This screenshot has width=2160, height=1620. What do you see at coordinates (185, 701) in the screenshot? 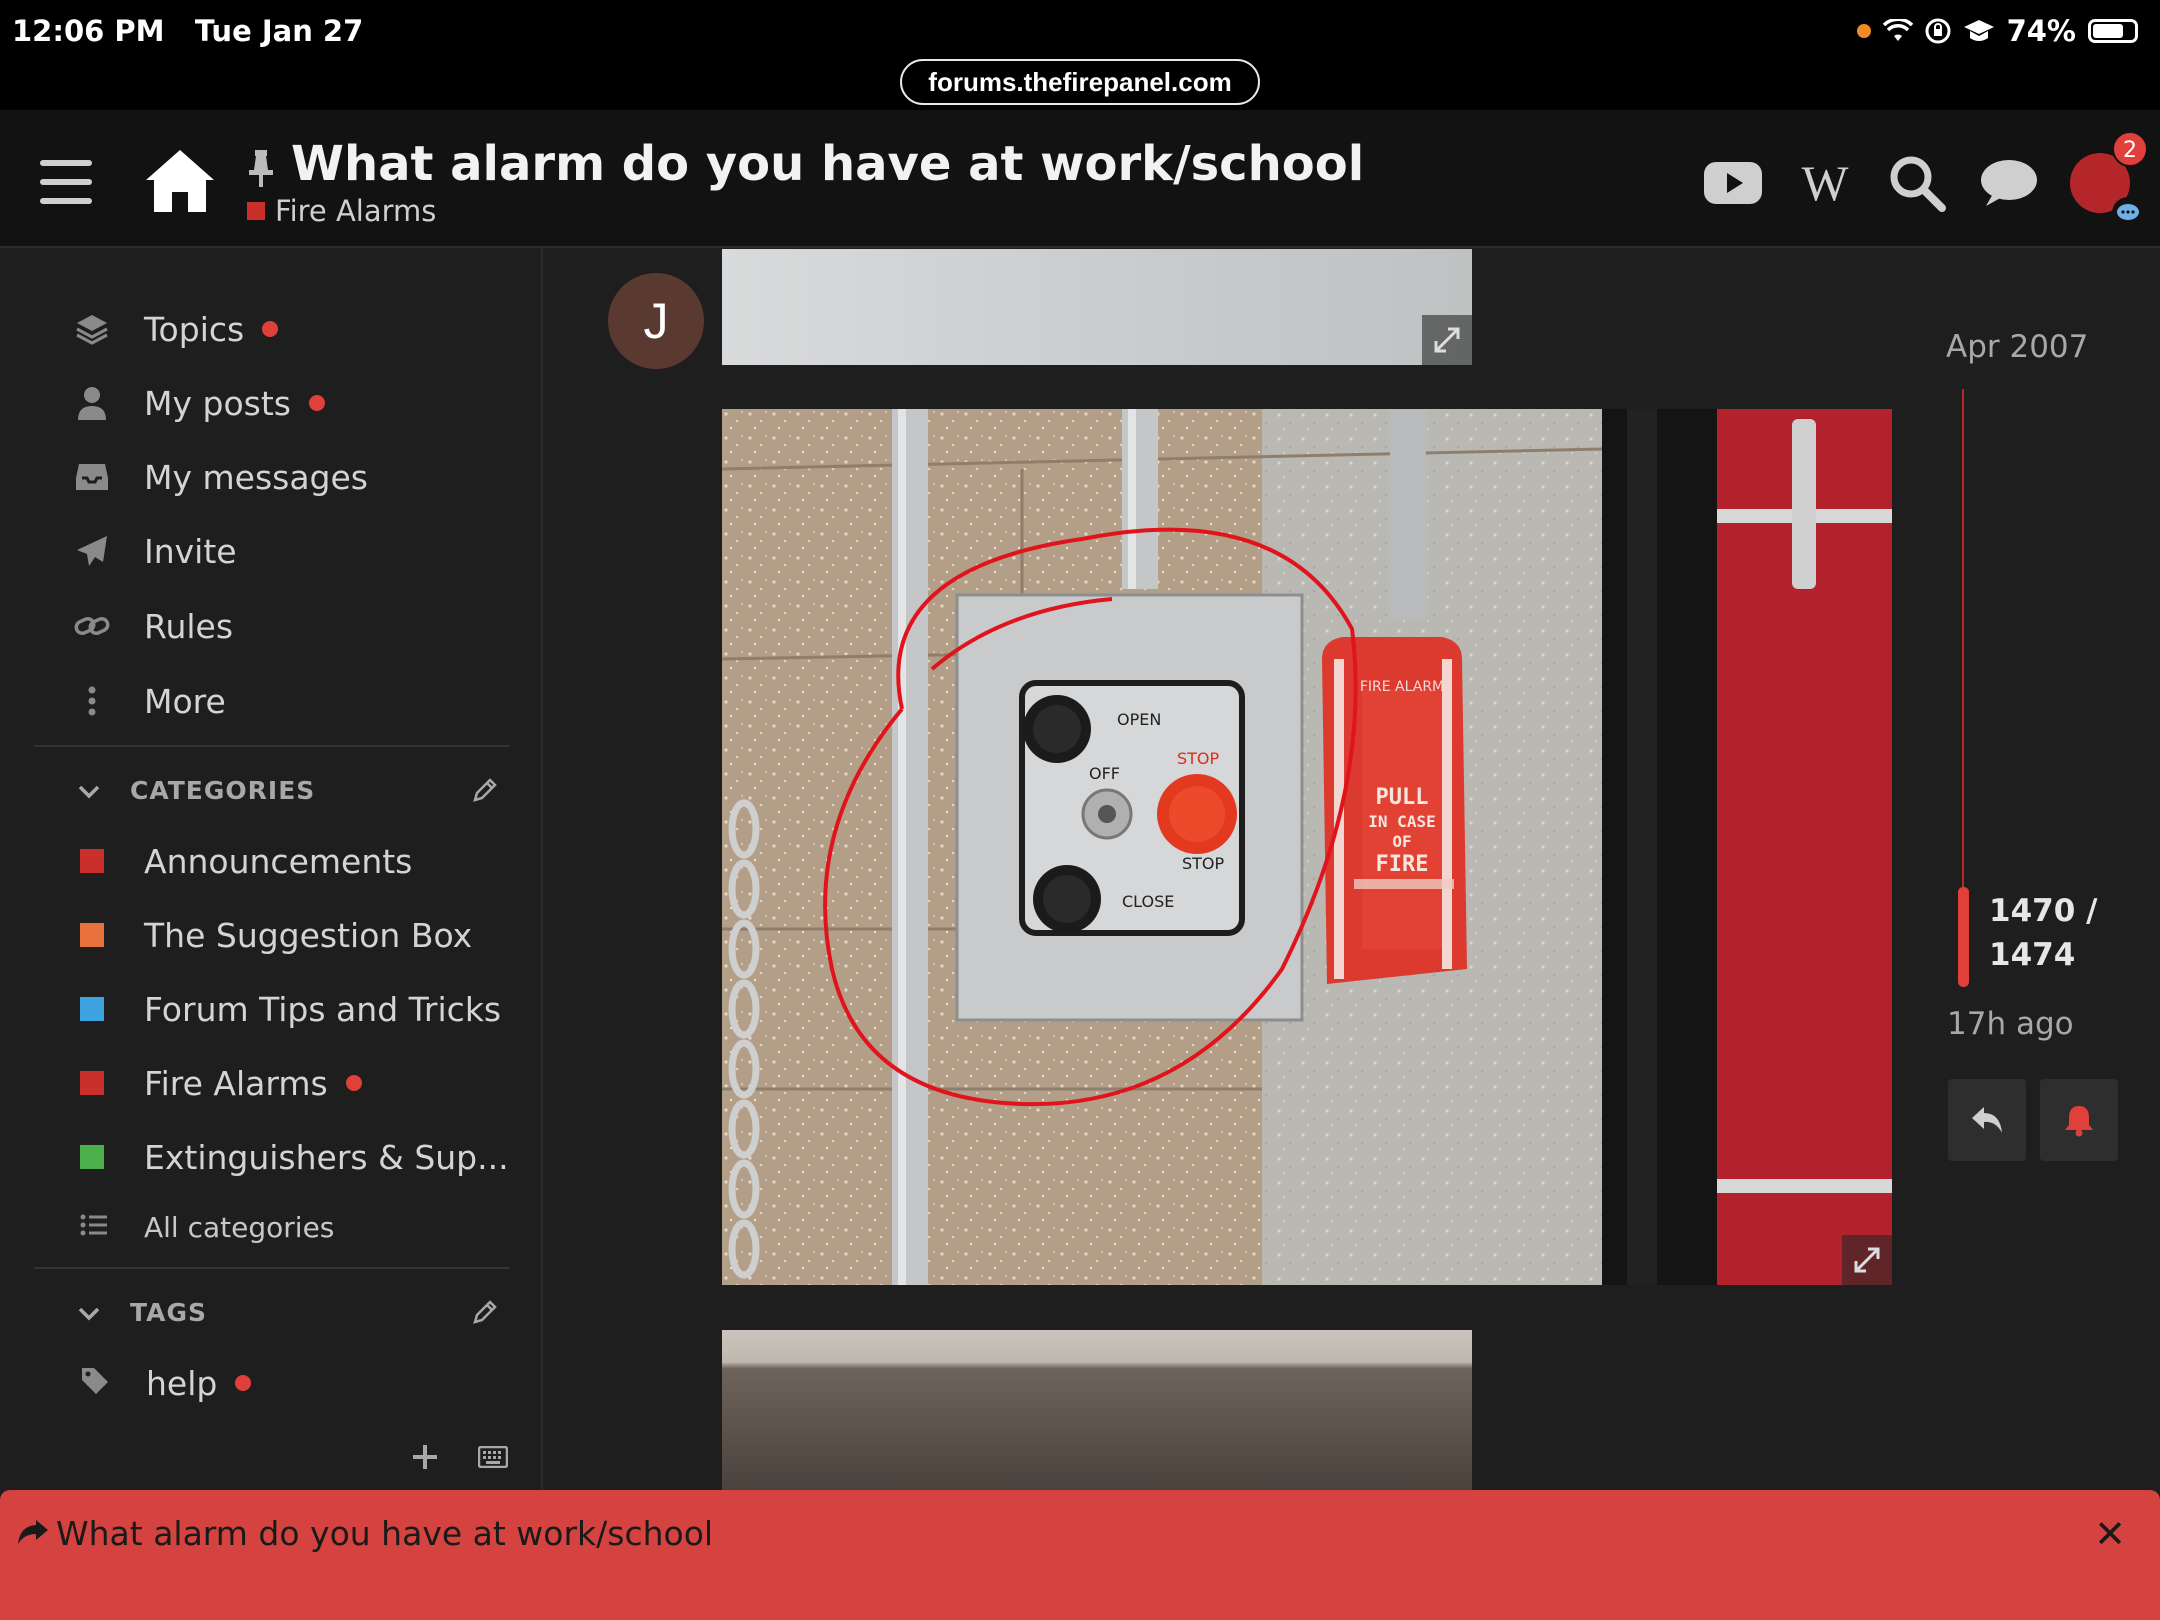
I see `sidebar-item-label: More` at bounding box center [185, 701].